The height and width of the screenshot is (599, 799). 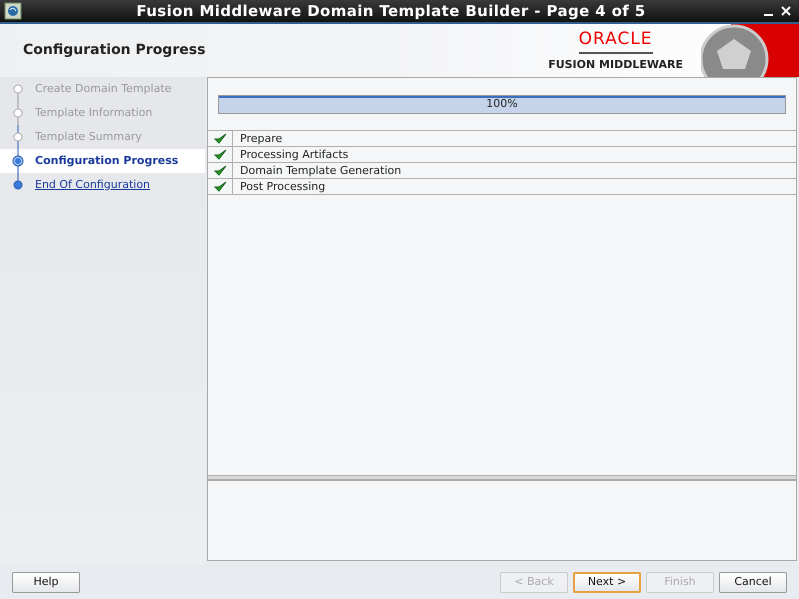 I want to click on minimize-icon, so click(x=768, y=15).